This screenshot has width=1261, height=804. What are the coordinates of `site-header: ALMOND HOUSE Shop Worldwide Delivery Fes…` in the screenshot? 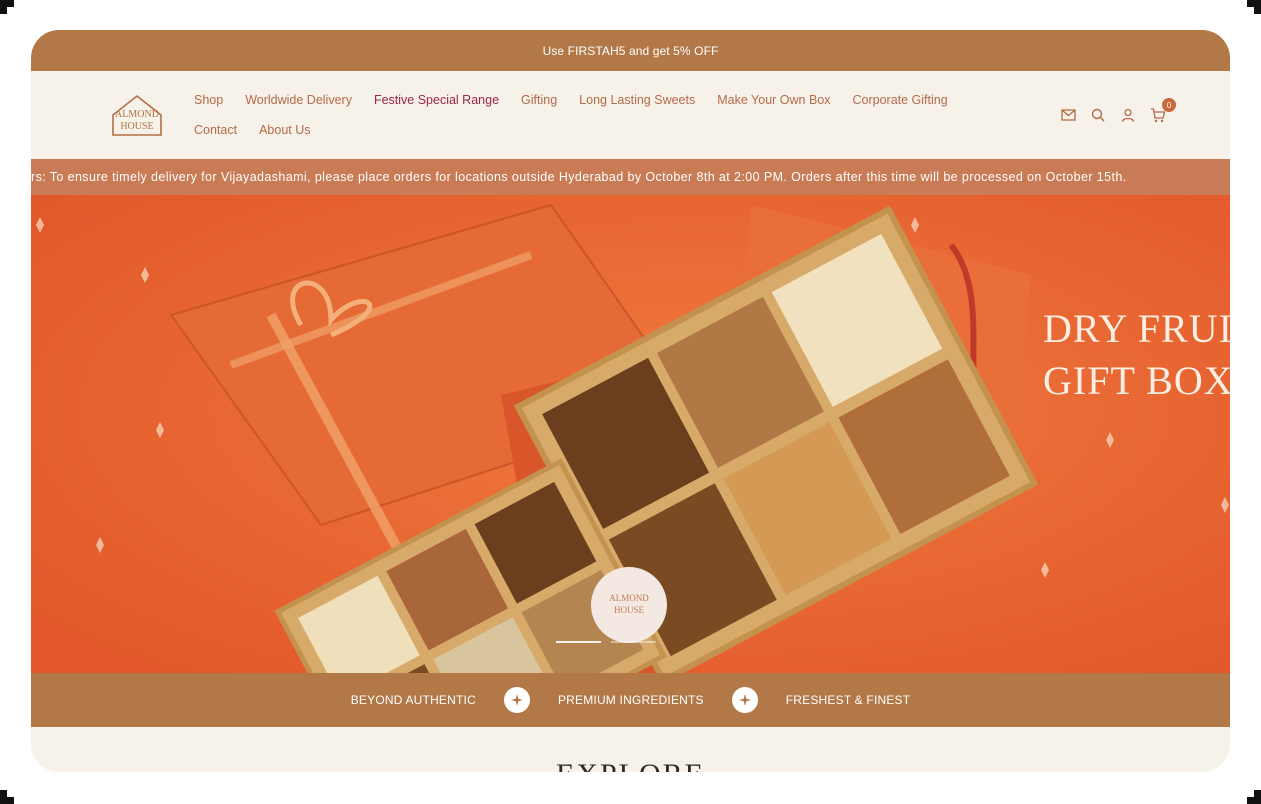 It's located at (630, 115).